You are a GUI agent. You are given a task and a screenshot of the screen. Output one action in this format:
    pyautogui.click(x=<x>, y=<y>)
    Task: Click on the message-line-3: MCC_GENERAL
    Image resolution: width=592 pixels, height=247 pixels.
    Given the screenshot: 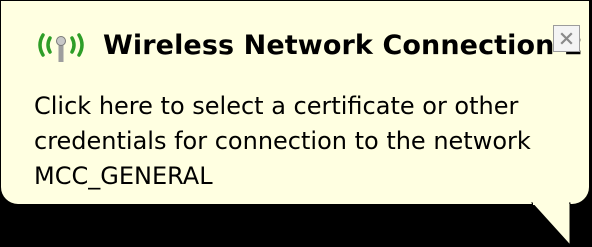 What is the action you would take?
    pyautogui.click(x=123, y=176)
    